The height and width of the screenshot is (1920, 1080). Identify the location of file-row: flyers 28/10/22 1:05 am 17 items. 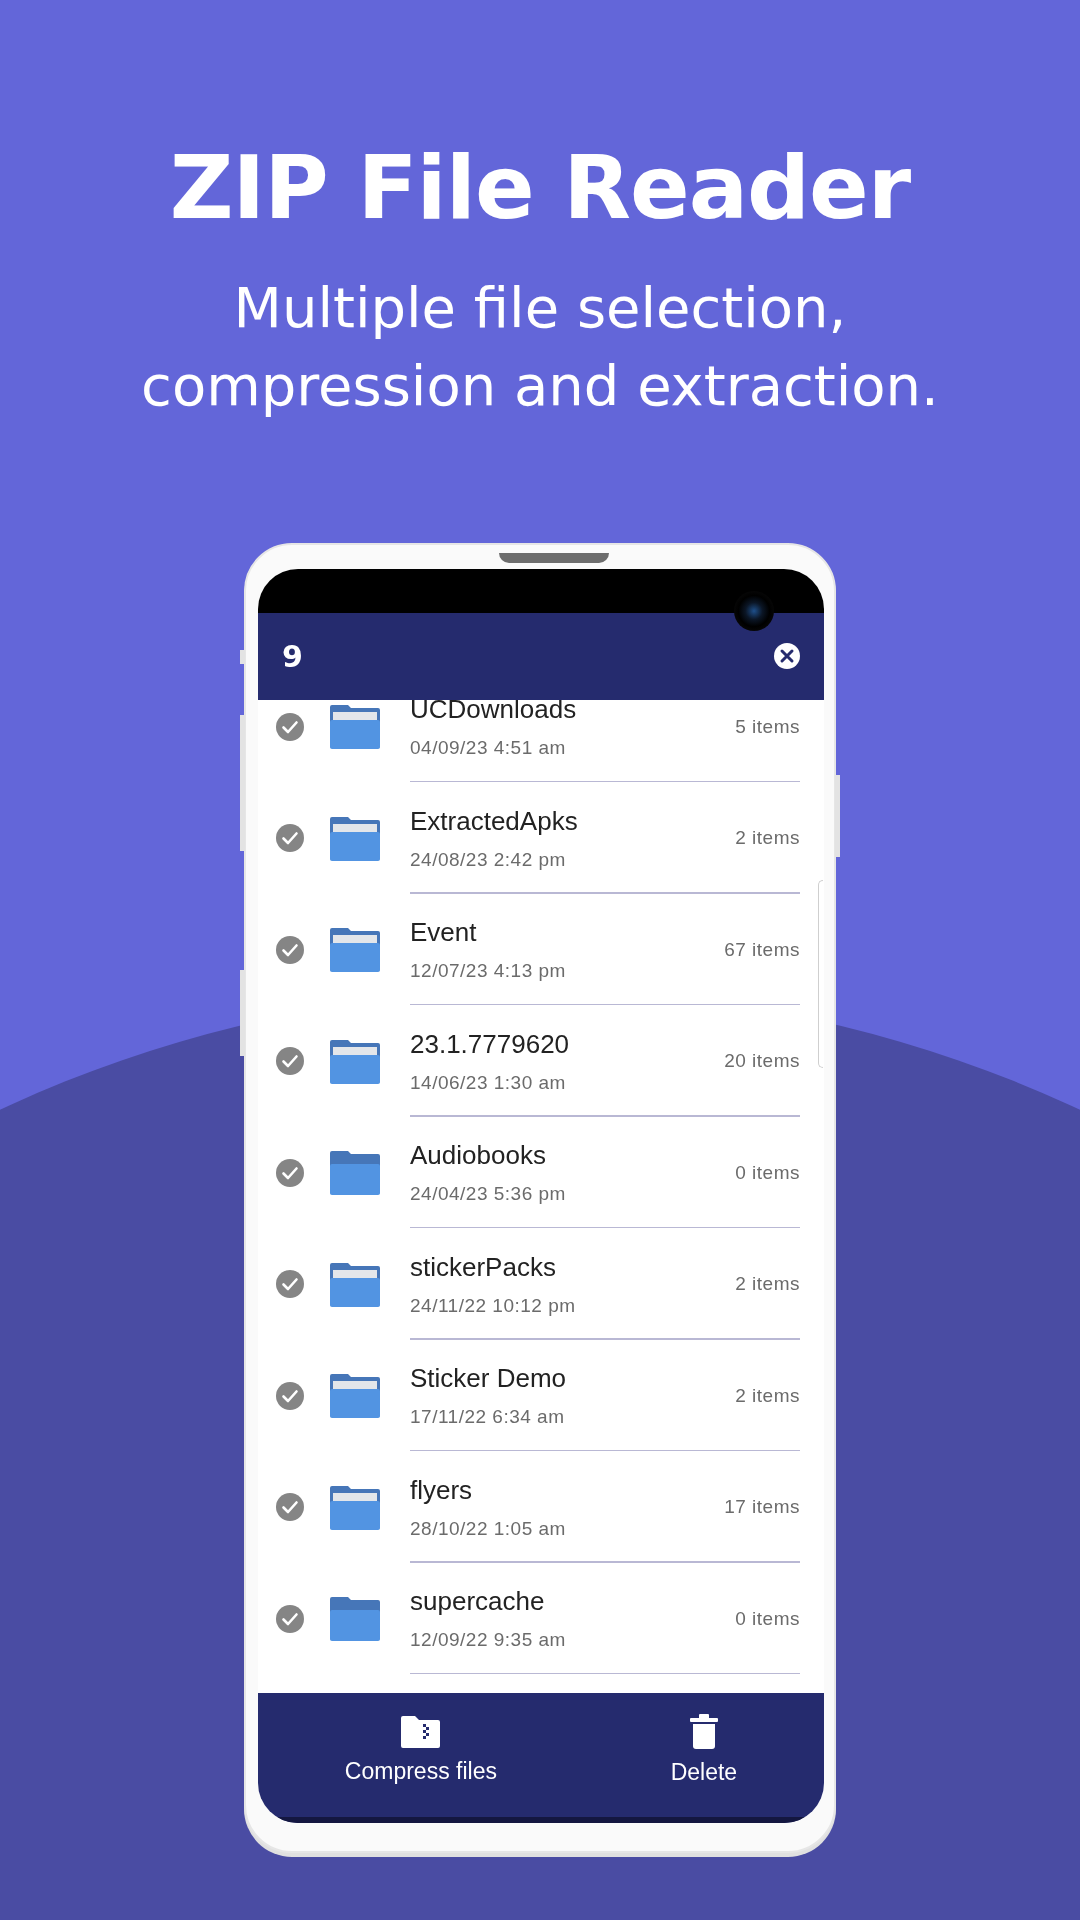
(537, 1507).